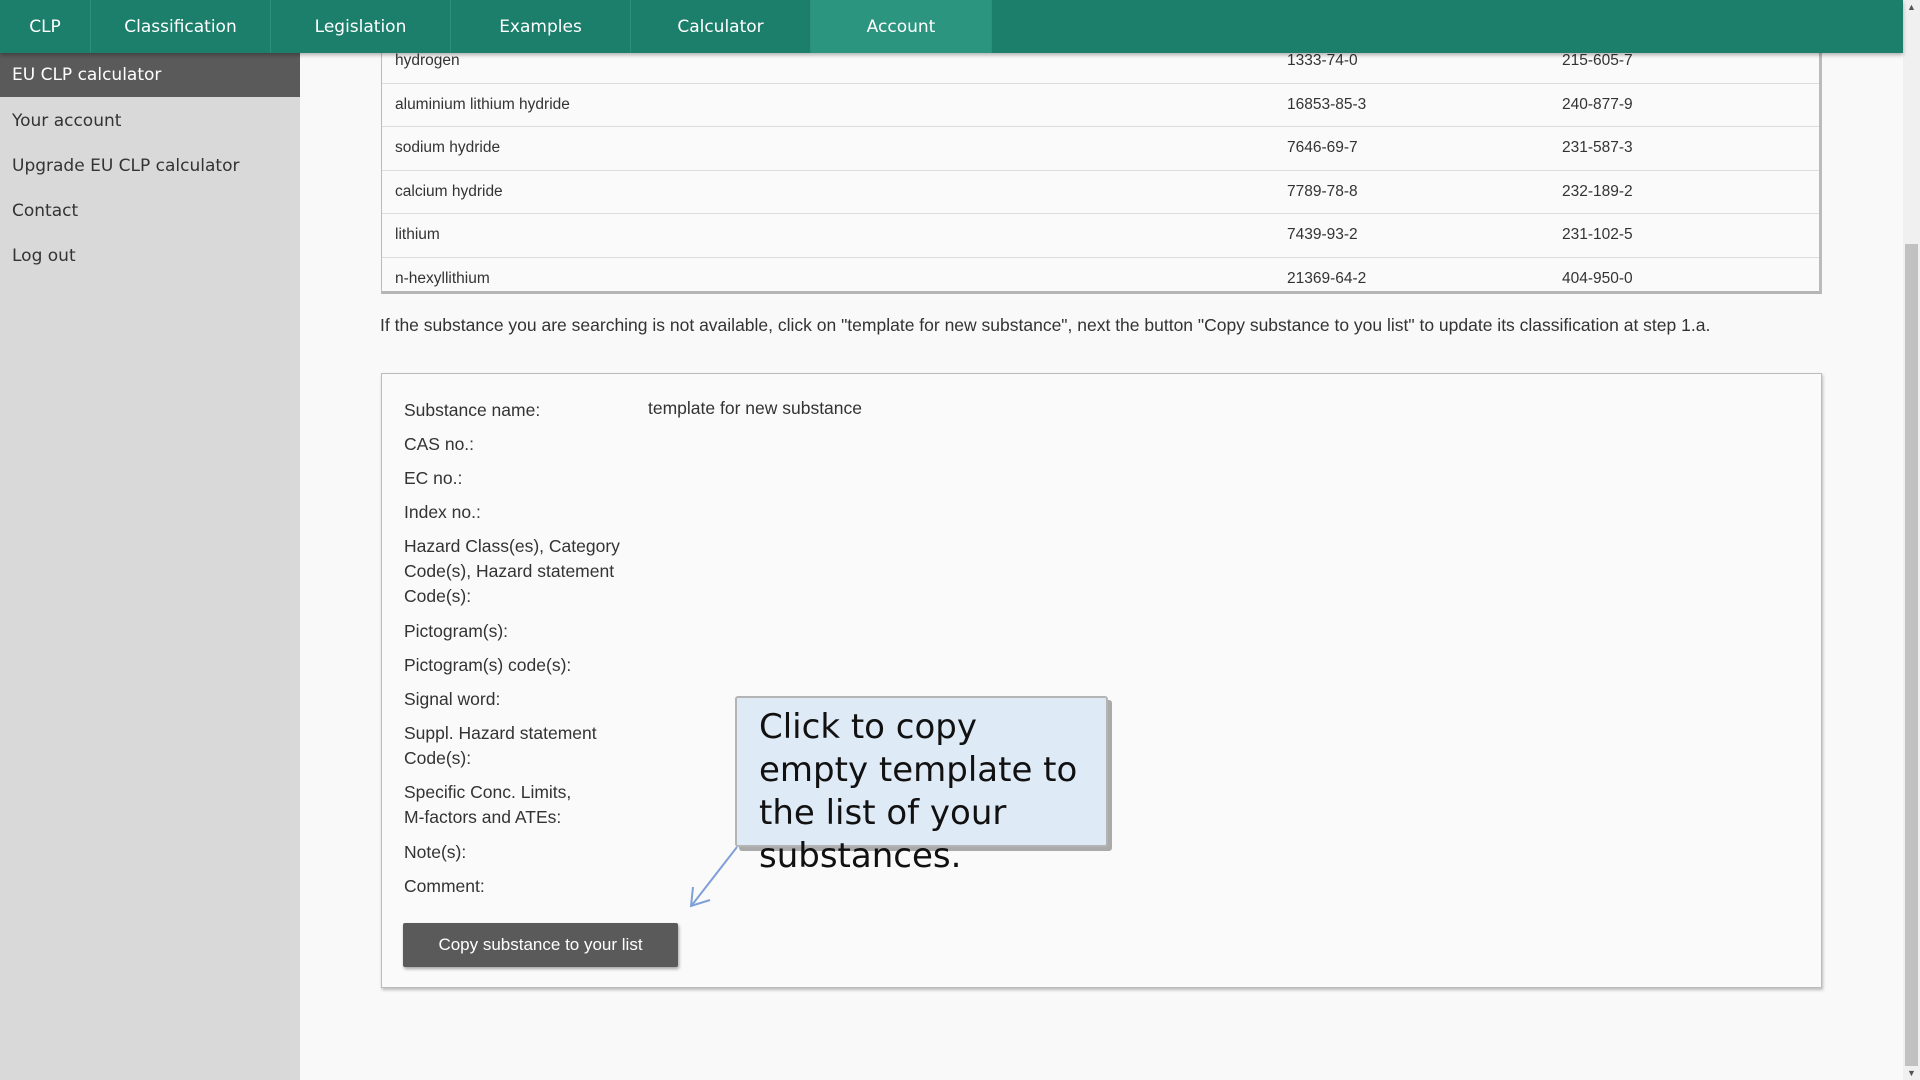 The image size is (1920, 1080). Describe the element at coordinates (427, 60) in the screenshot. I see `cell-name: hydrogen` at that location.